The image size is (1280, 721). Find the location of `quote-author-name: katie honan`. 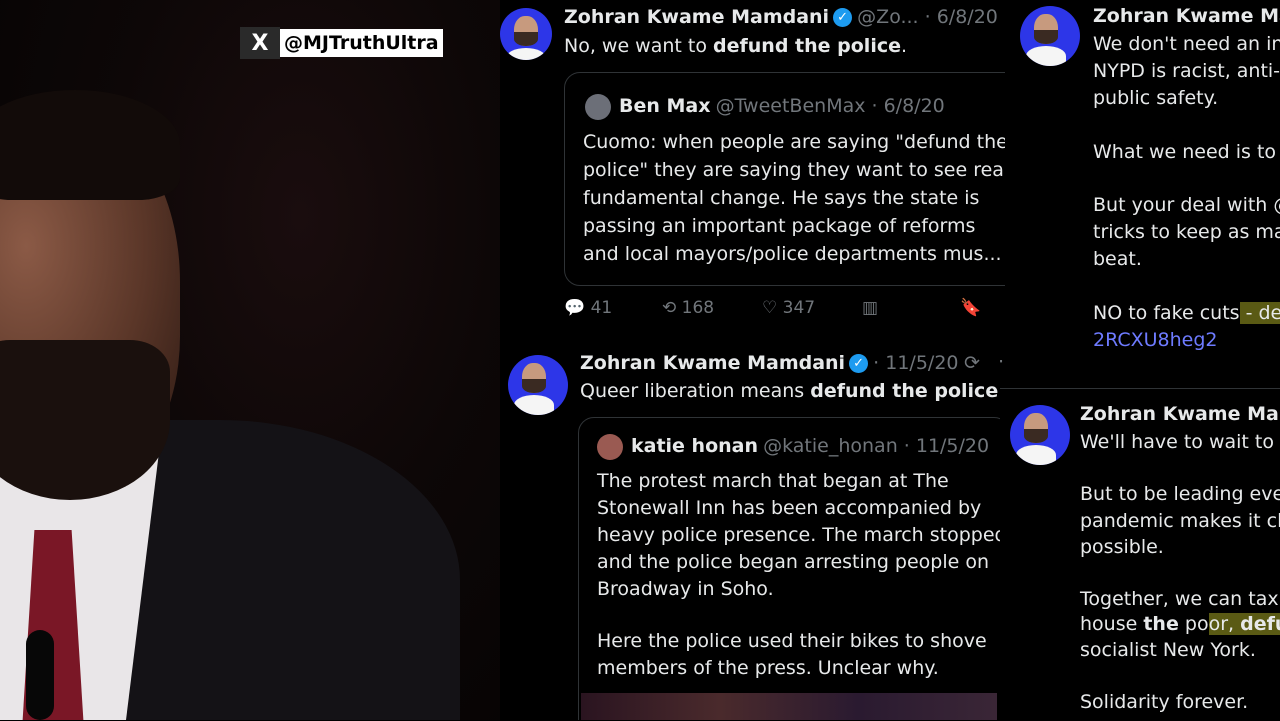

quote-author-name: katie honan is located at coordinates (695, 446).